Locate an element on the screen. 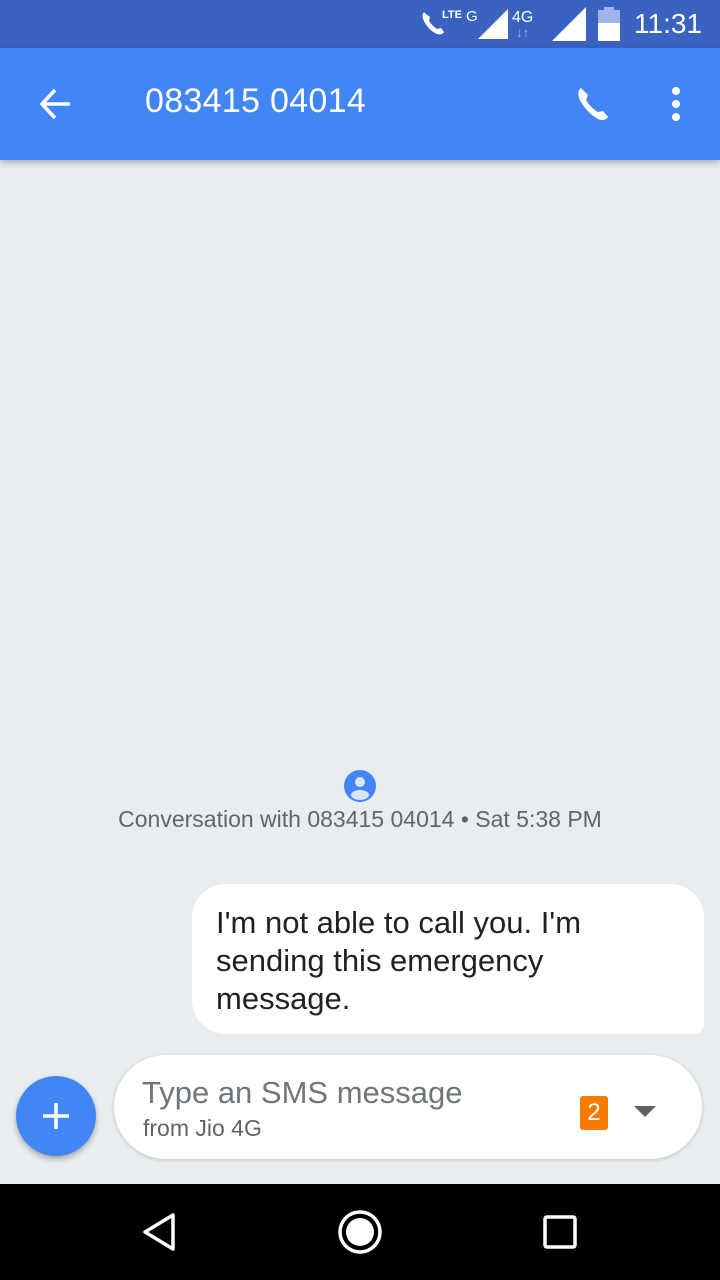 The image size is (720, 1280). nav-recents-button is located at coordinates (560, 1232).